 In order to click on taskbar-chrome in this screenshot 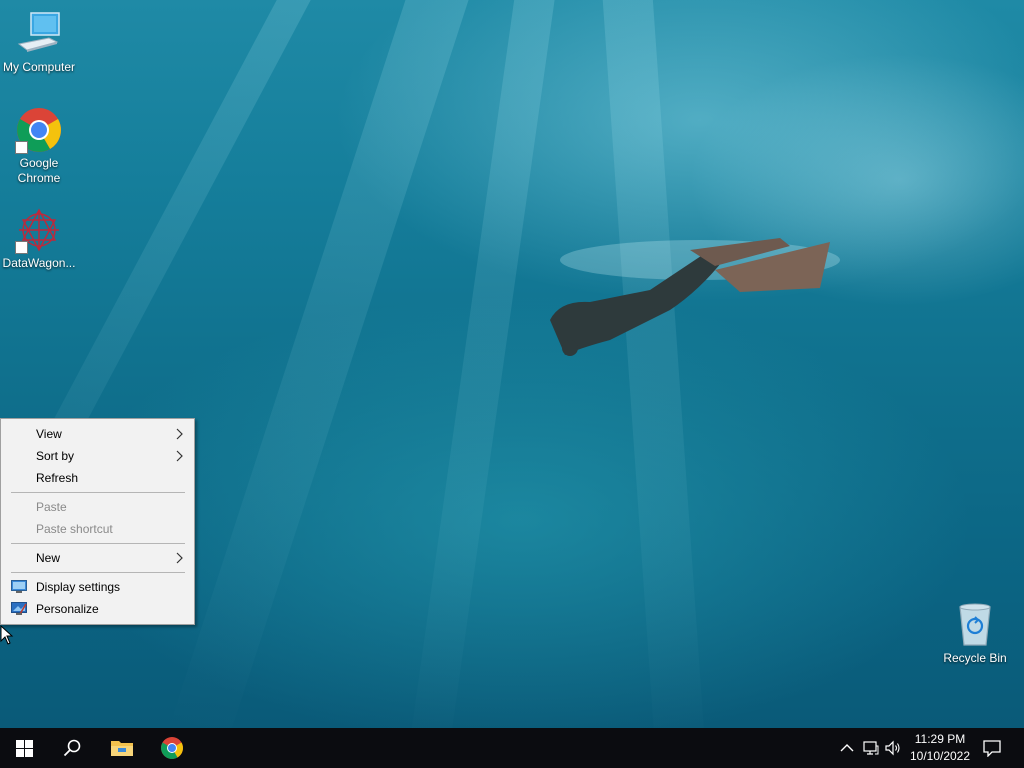, I will do `click(172, 748)`.